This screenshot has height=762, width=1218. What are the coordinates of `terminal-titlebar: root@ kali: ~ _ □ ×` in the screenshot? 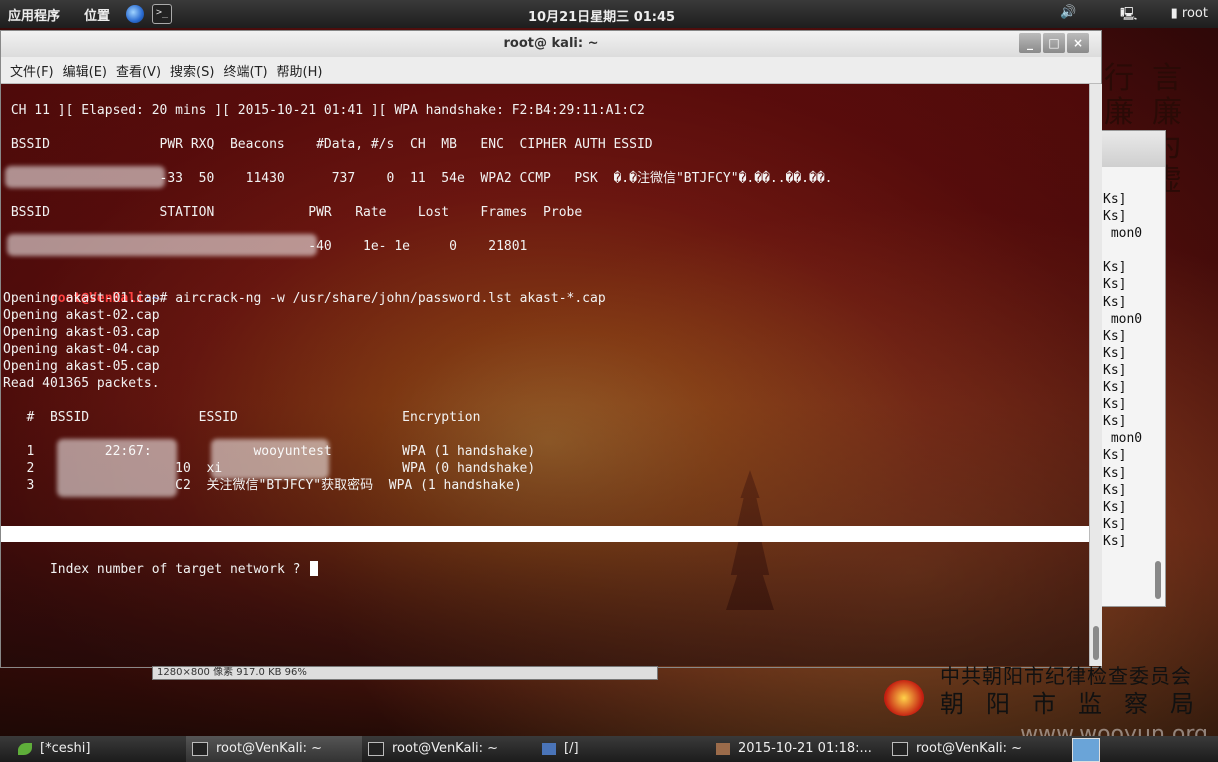 It's located at (551, 44).